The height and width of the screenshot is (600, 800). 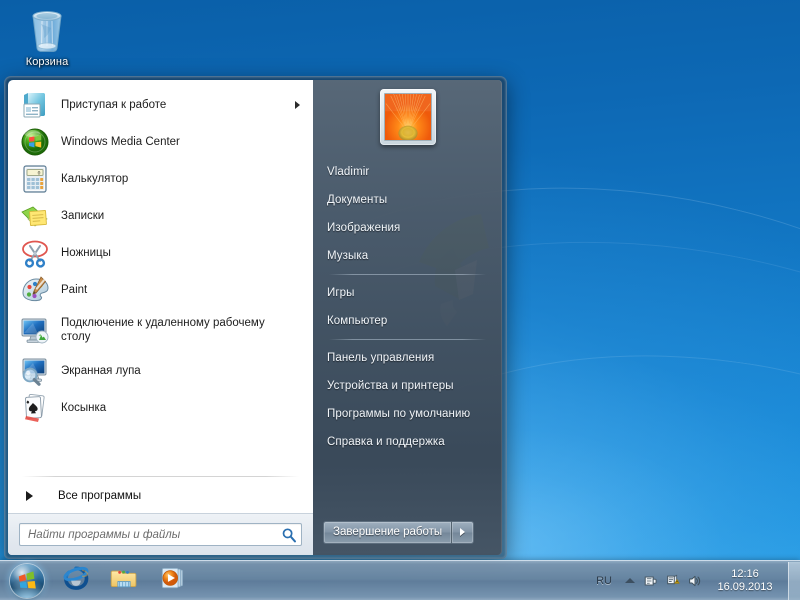 What do you see at coordinates (604, 581) in the screenshot?
I see `tray-language-indicator: RU` at bounding box center [604, 581].